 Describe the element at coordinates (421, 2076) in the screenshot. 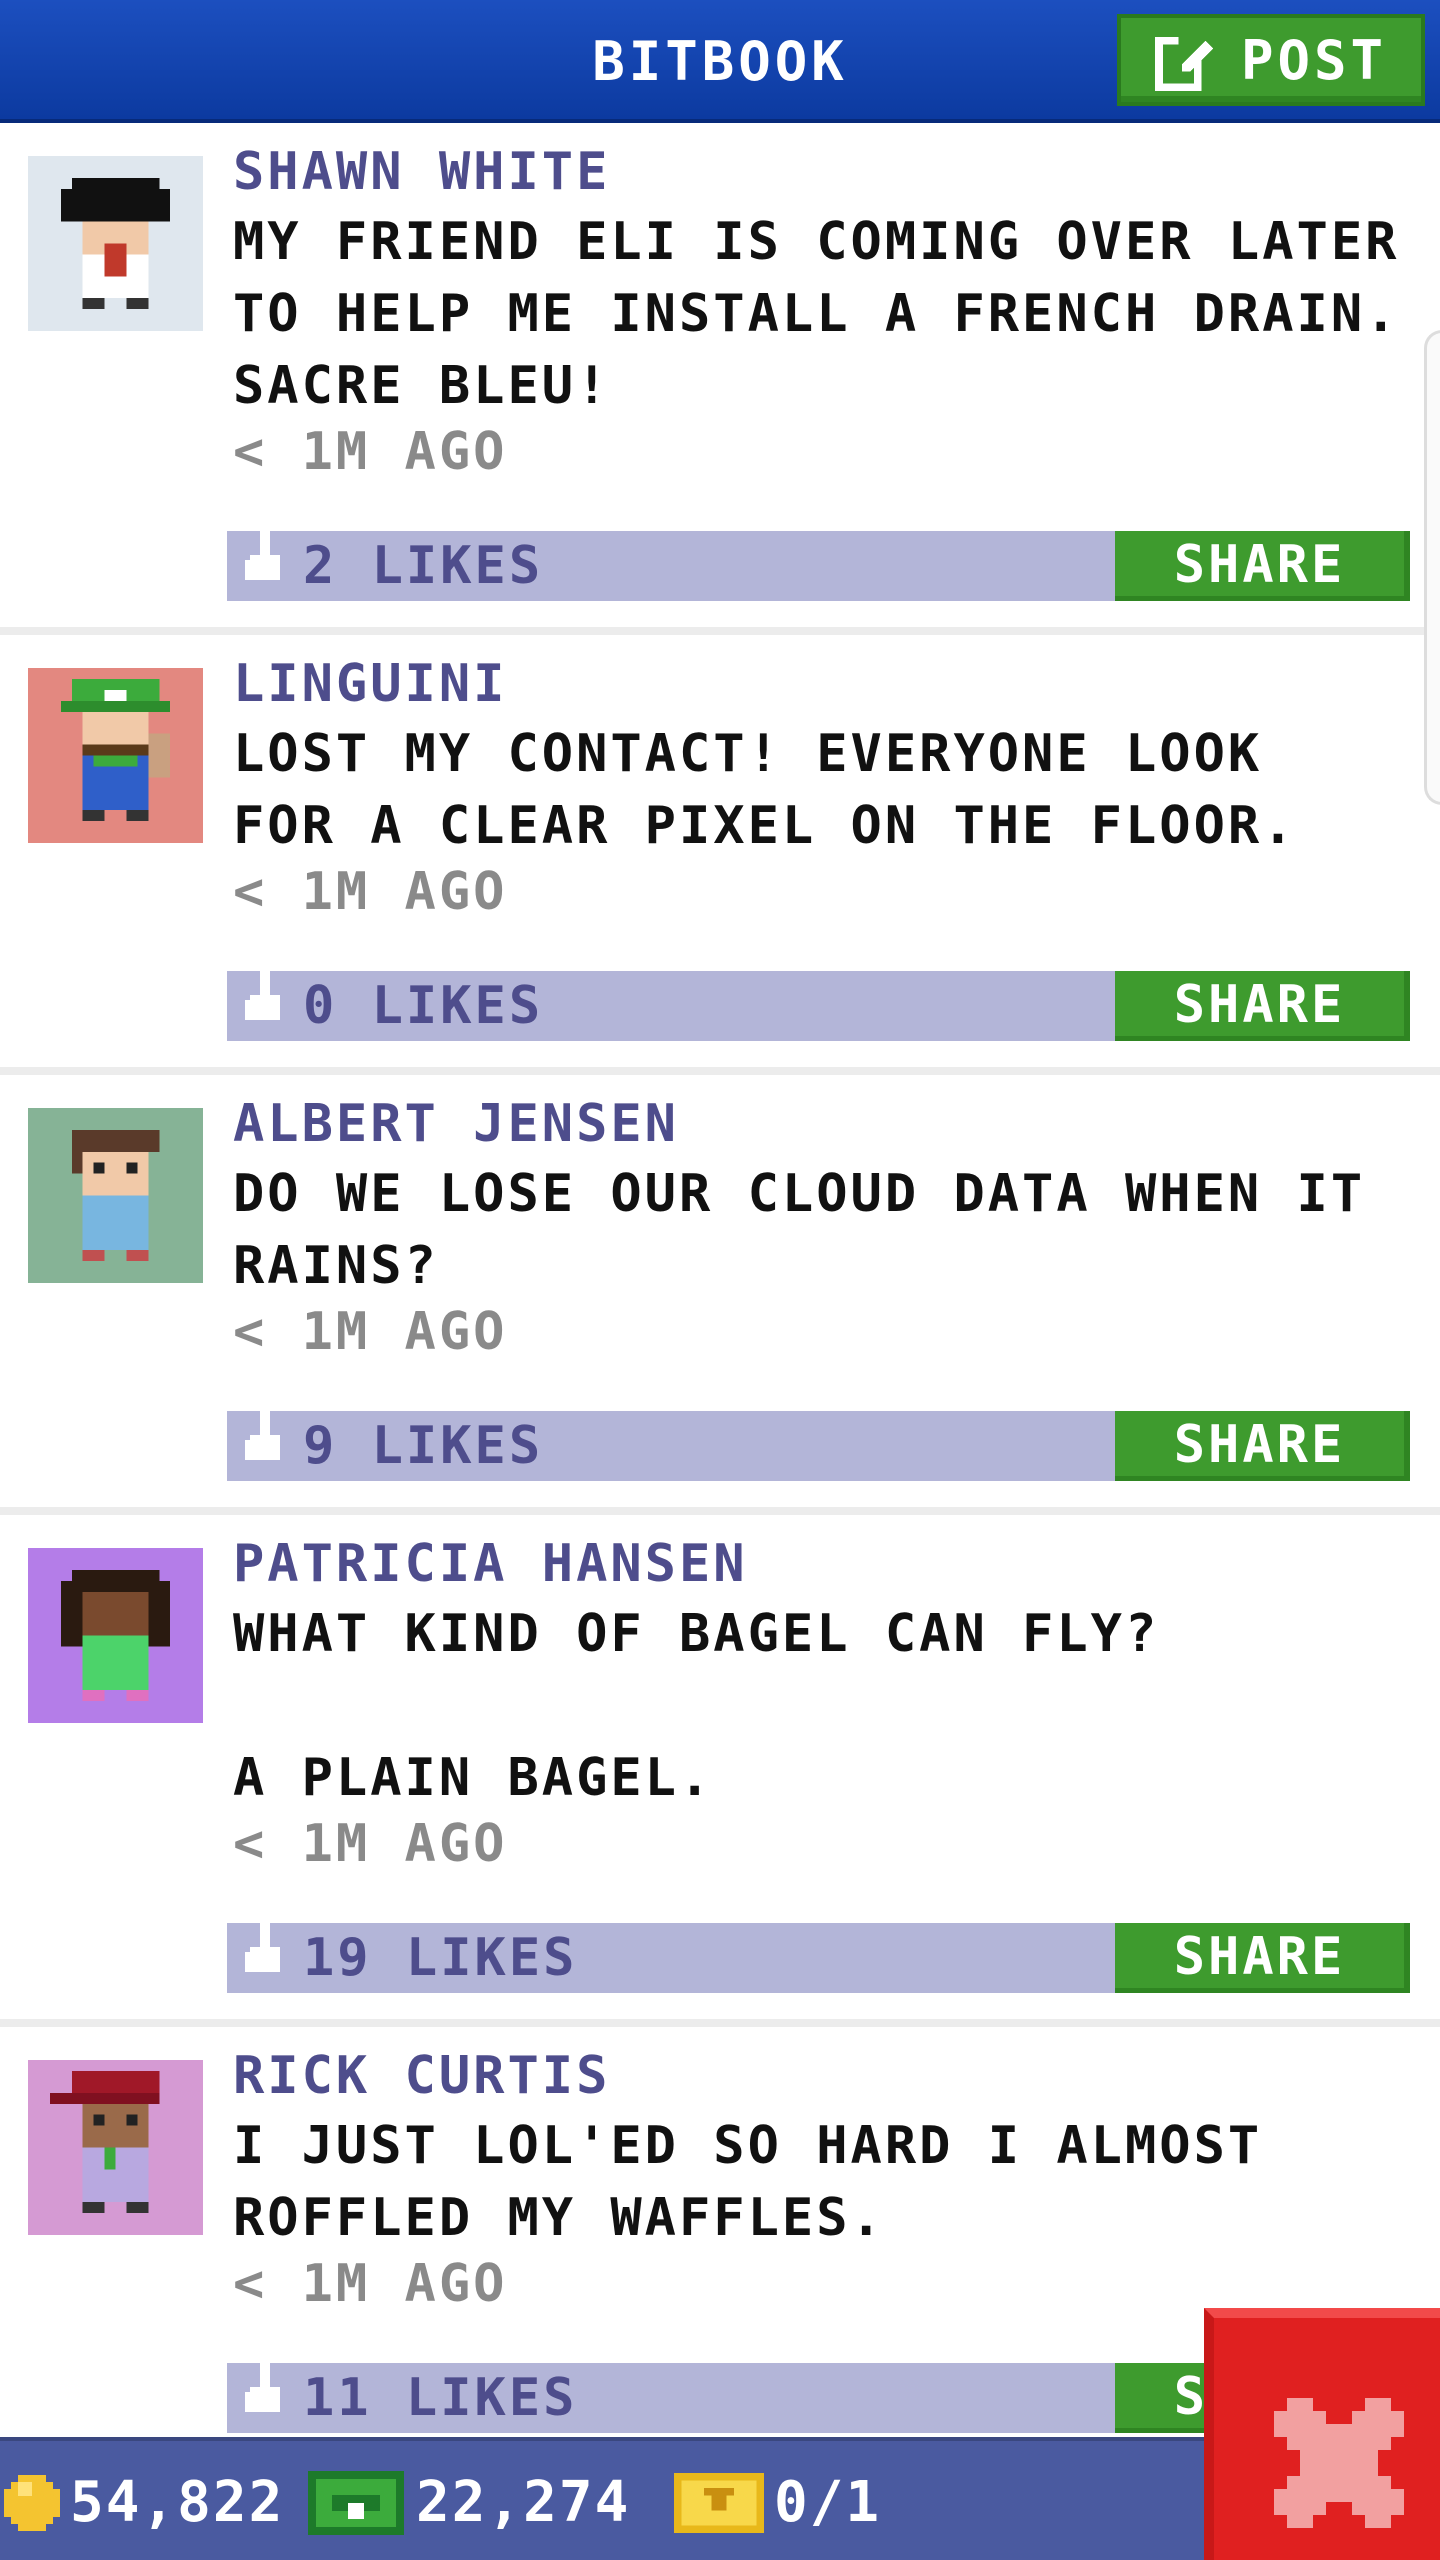

I see `post-author: RICK CURTIS` at that location.